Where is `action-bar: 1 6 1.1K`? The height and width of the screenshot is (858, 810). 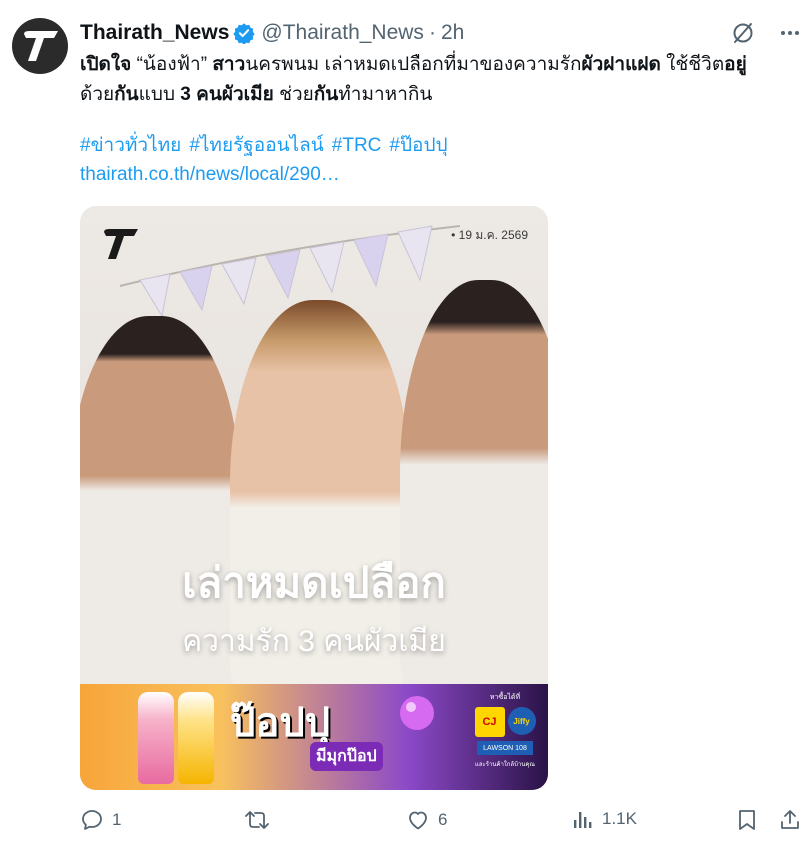 action-bar: 1 6 1.1K is located at coordinates (441, 822).